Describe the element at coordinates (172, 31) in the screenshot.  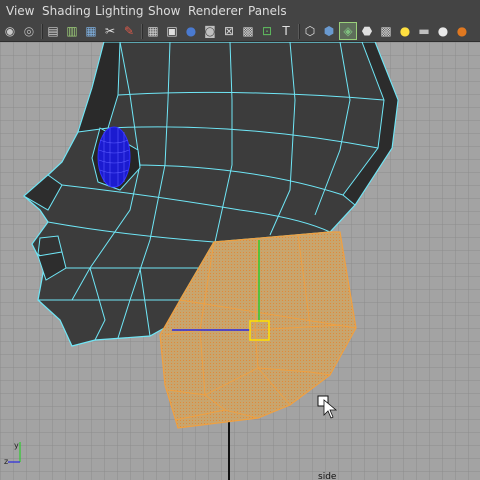
I see `film-gate-icon: ▣` at that location.